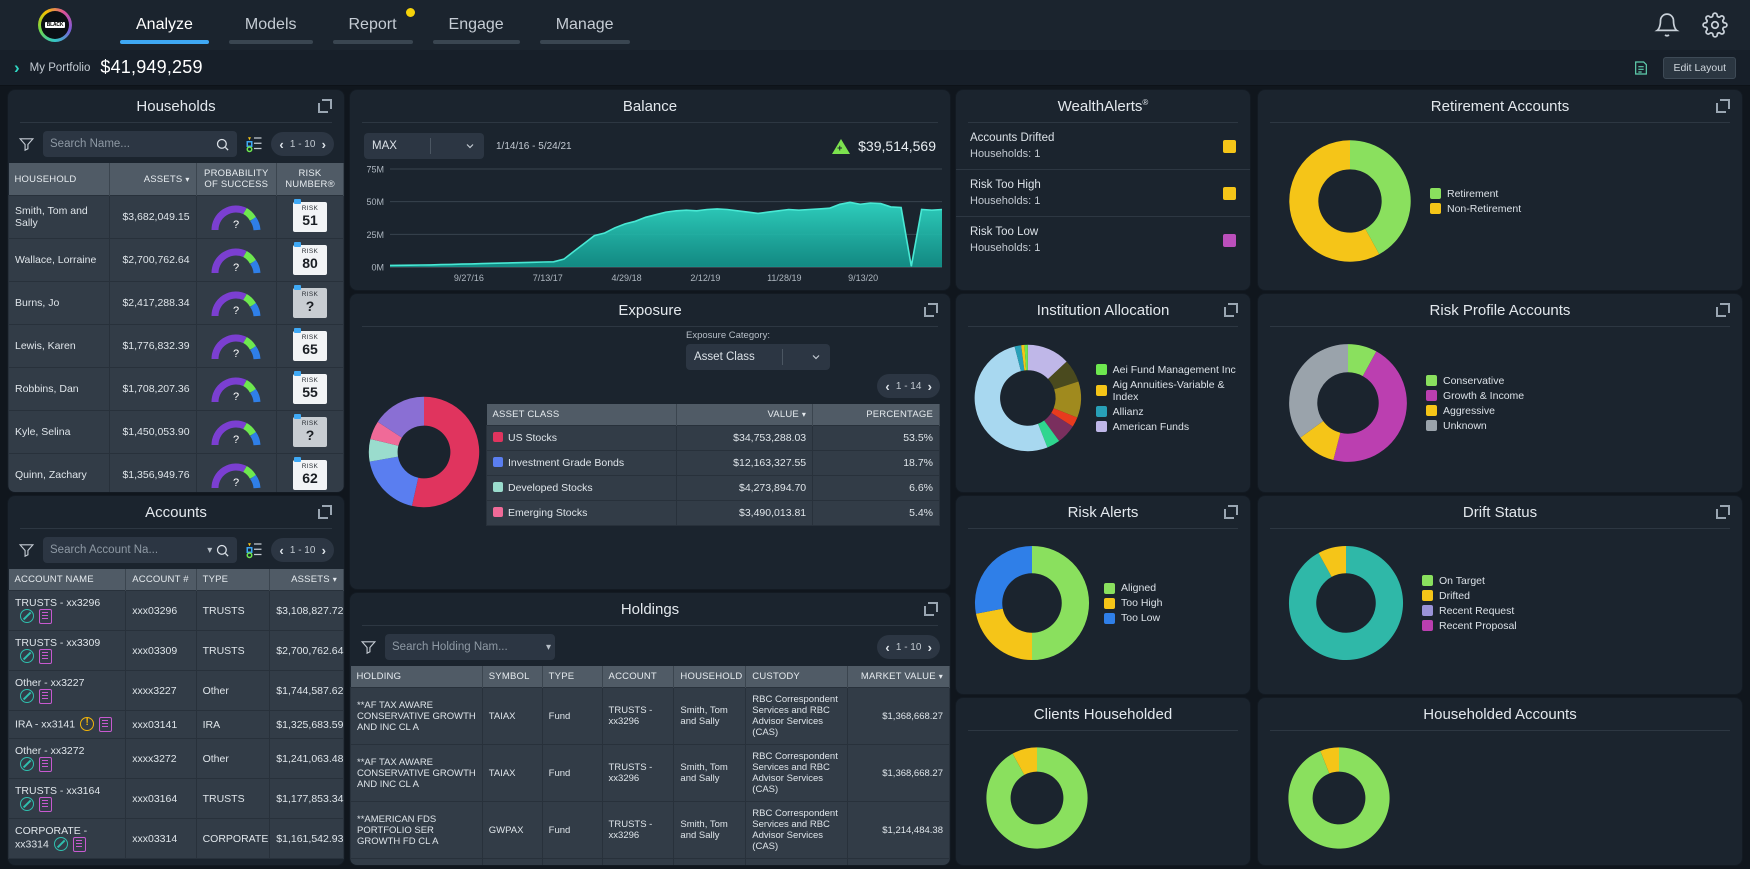 The image size is (1750, 869). Describe the element at coordinates (797, 677) in the screenshot. I see `column-header-custody: CUSTODY` at that location.